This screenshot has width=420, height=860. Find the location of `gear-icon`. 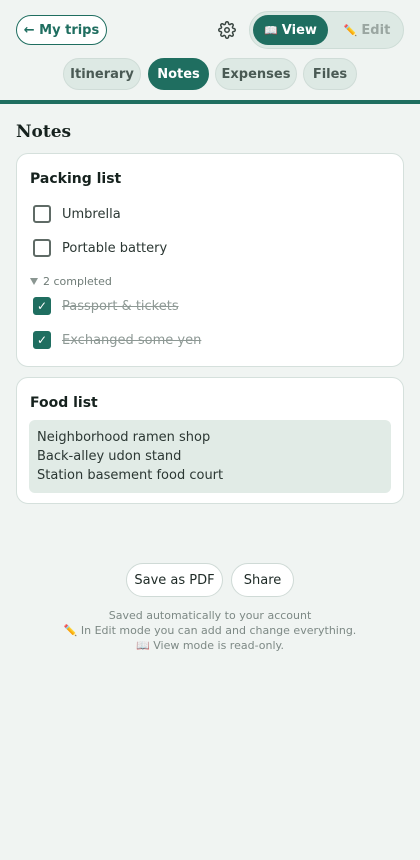

gear-icon is located at coordinates (227, 30).